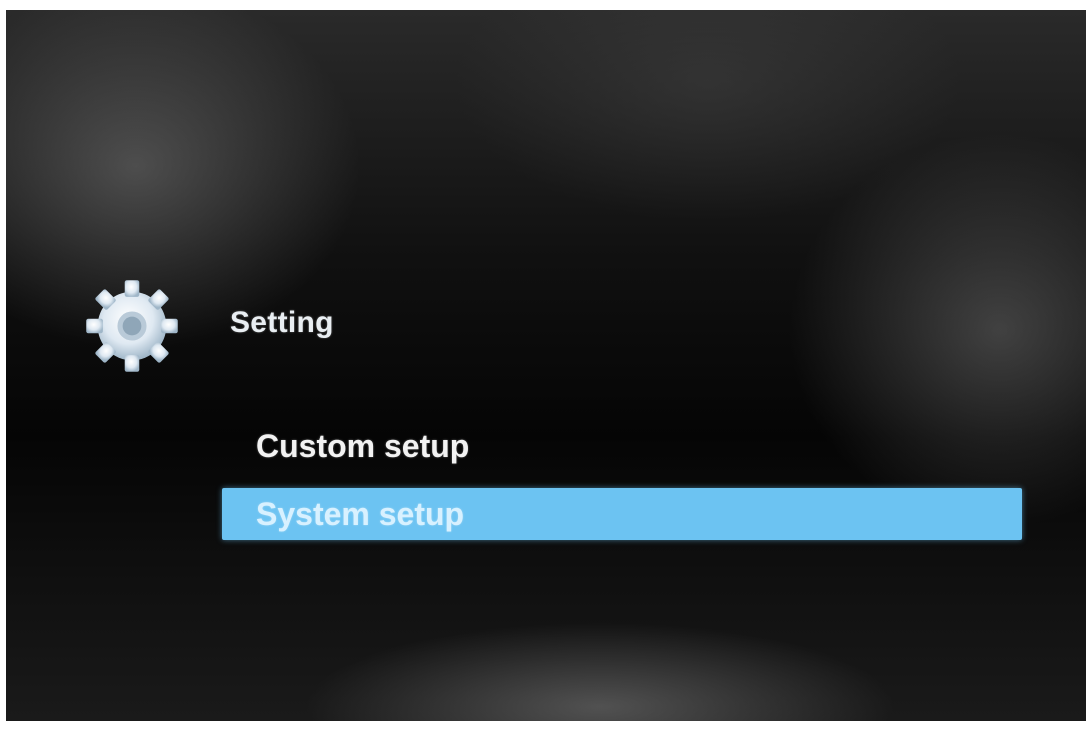 The height and width of the screenshot is (731, 1086). Describe the element at coordinates (622, 514) in the screenshot. I see `menu-item-system-setup: System setup` at that location.